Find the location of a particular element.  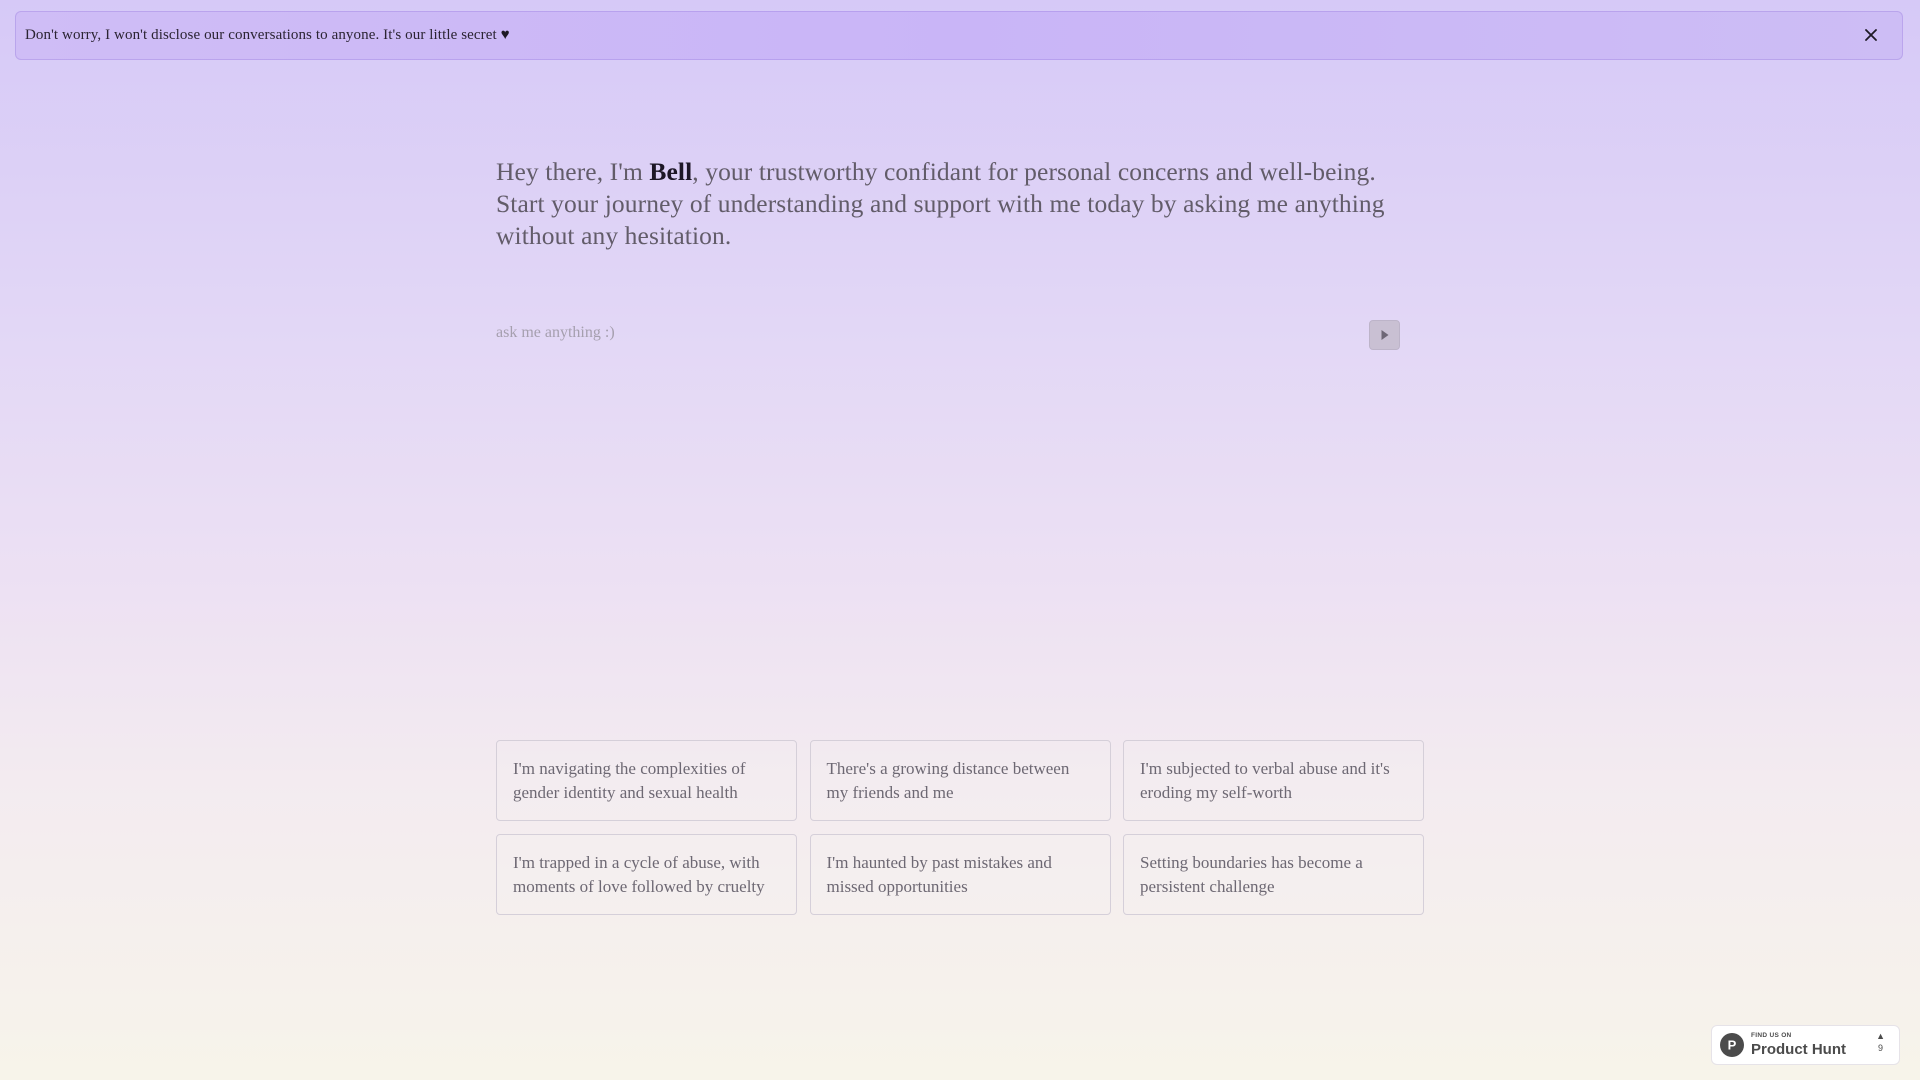

close-icon is located at coordinates (1871, 35).